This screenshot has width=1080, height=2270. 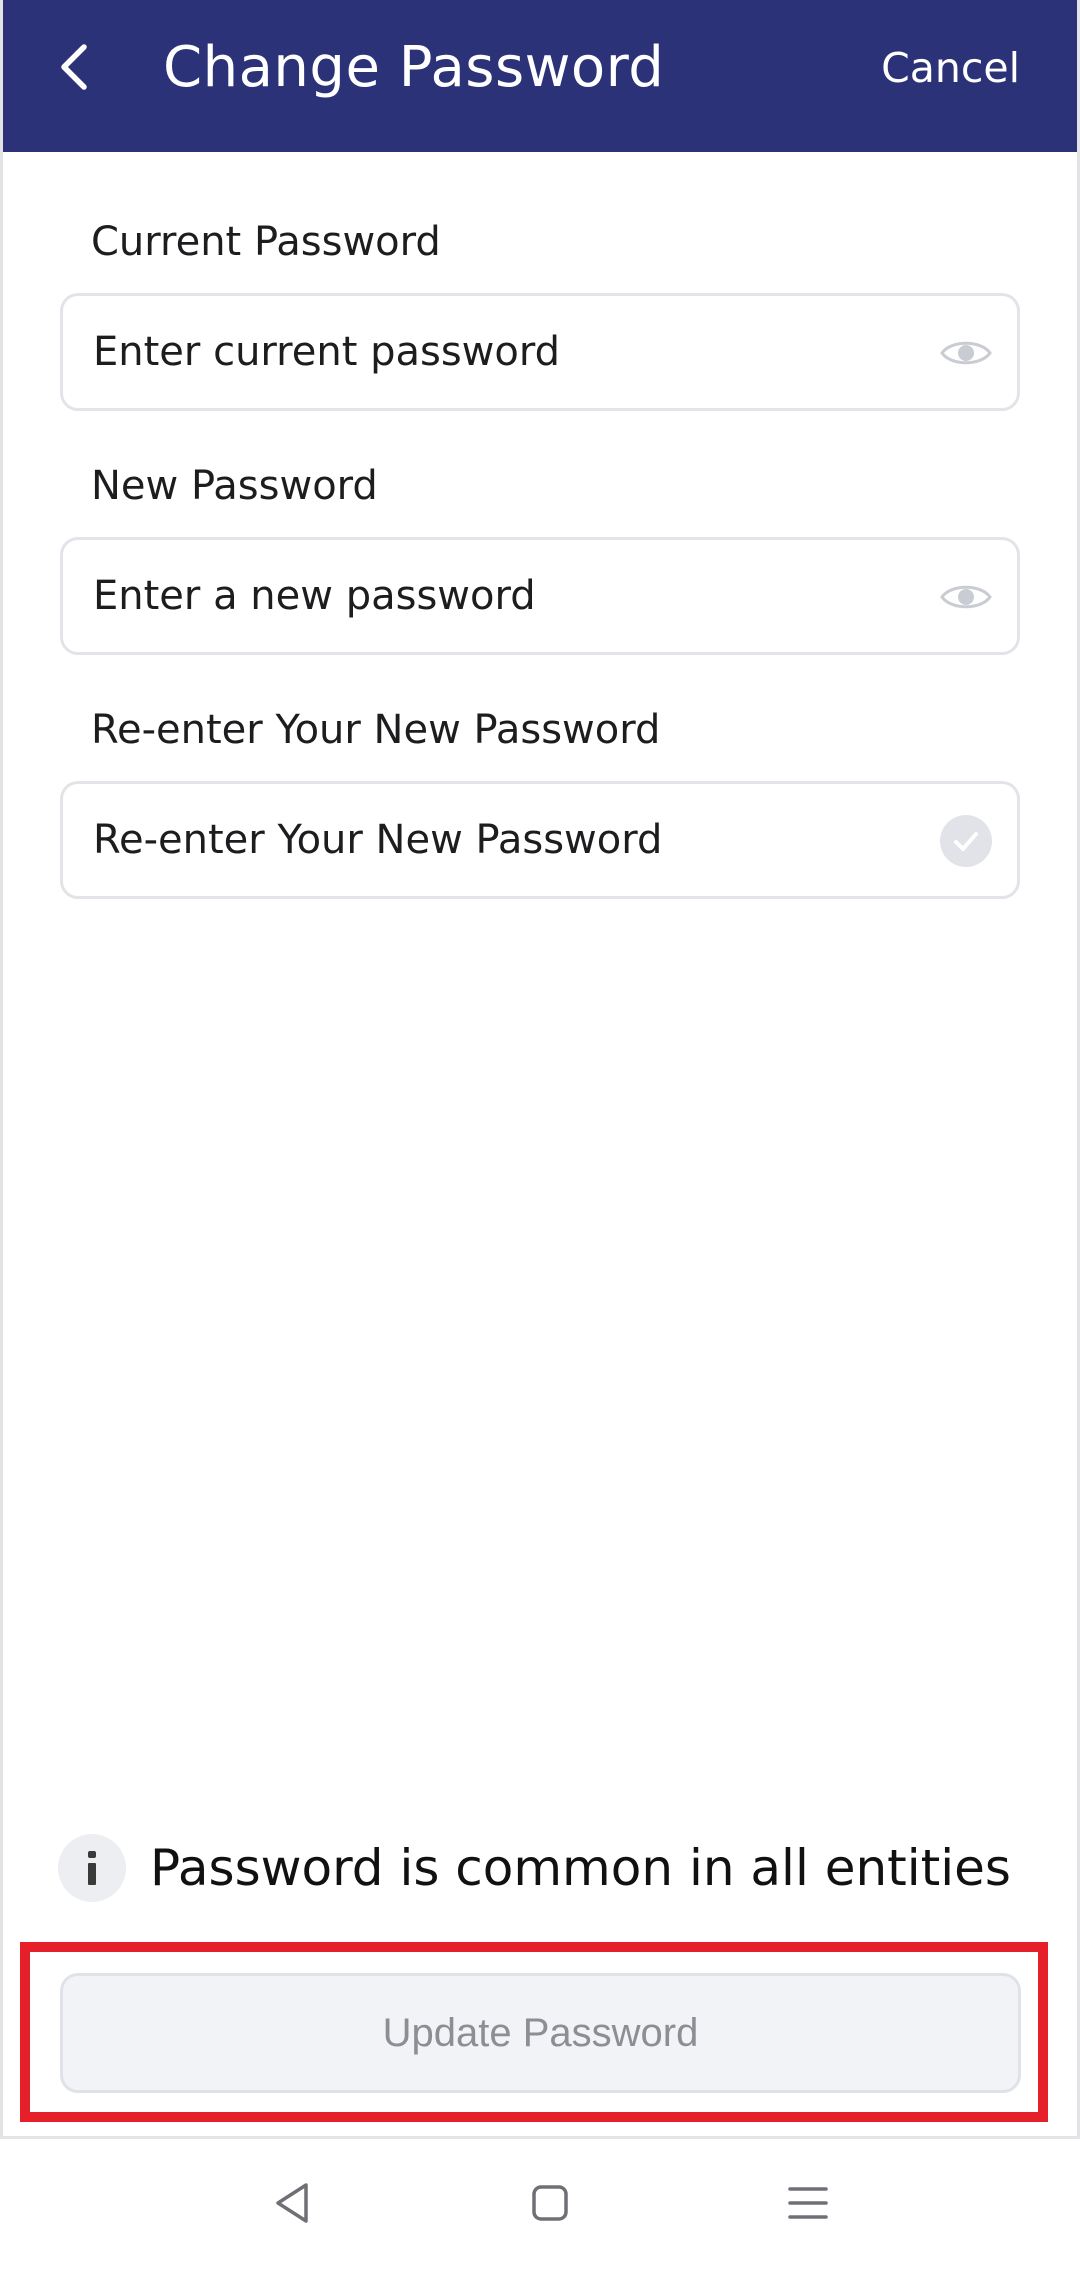 What do you see at coordinates (414, 67) in the screenshot?
I see `page-title: Change Password` at bounding box center [414, 67].